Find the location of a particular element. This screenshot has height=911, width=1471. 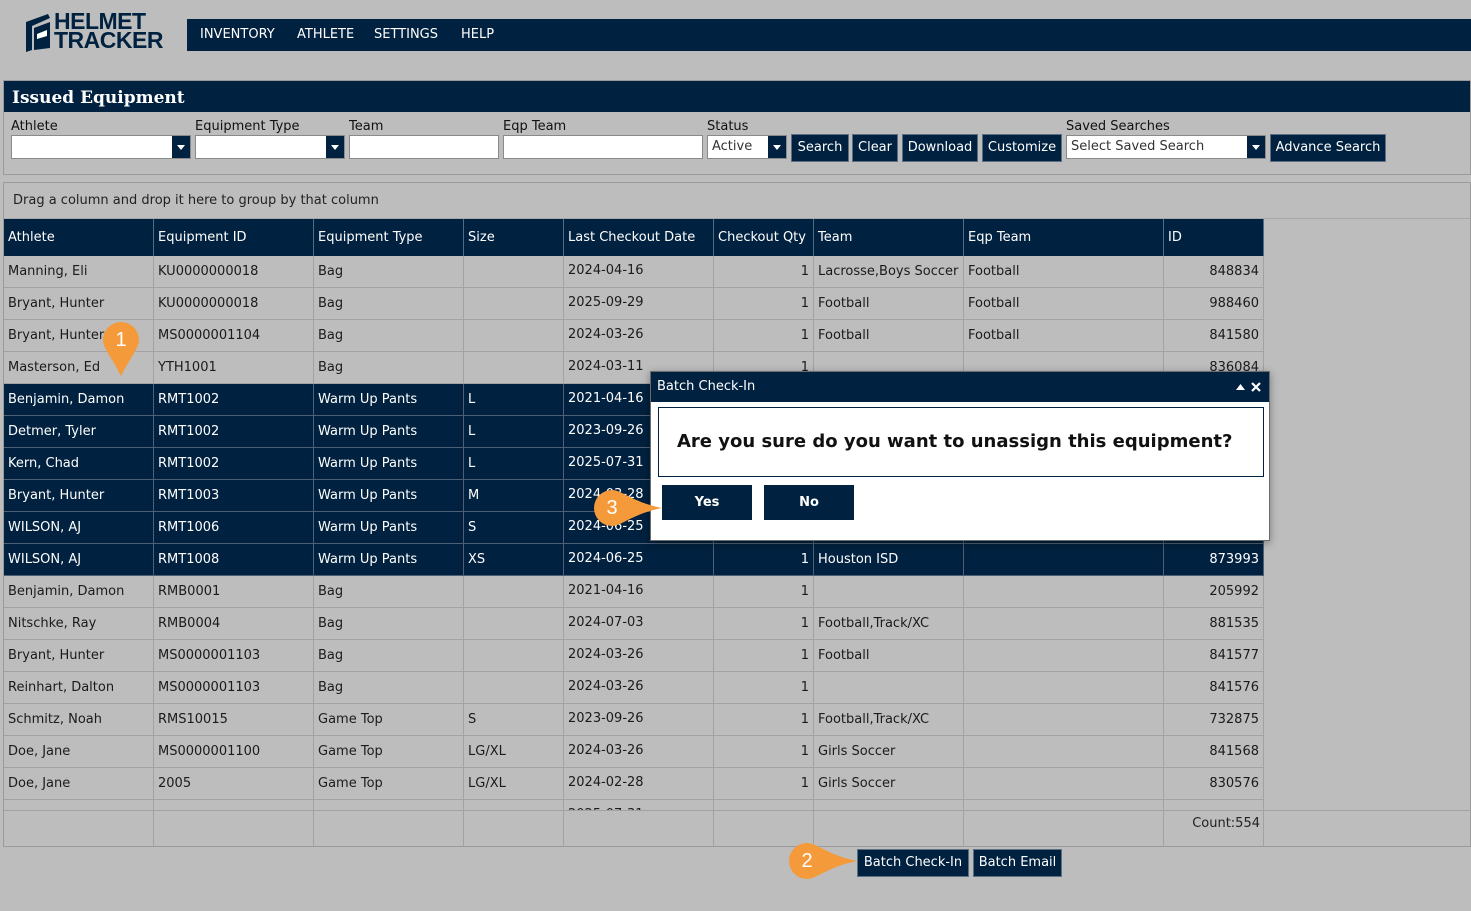

column-header-team: Team is located at coordinates (889, 237).